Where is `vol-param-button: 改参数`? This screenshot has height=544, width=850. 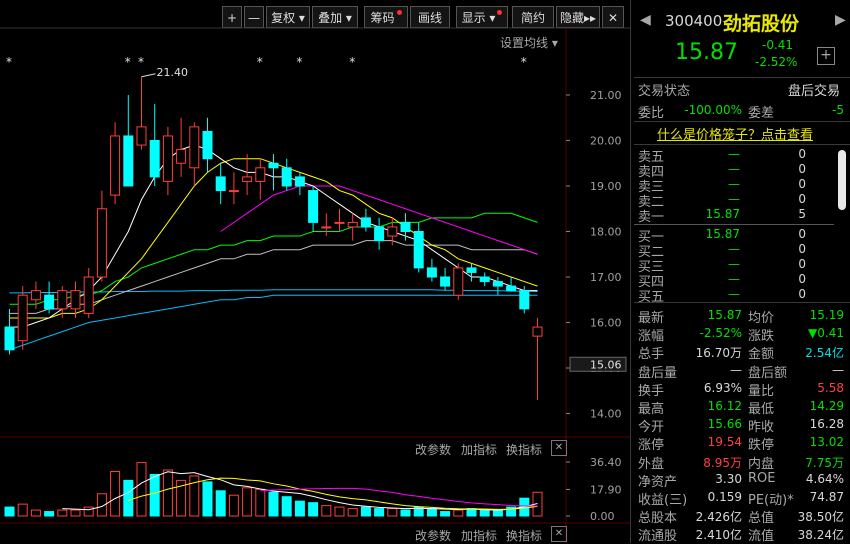
vol-param-button: 改参数 is located at coordinates (433, 449).